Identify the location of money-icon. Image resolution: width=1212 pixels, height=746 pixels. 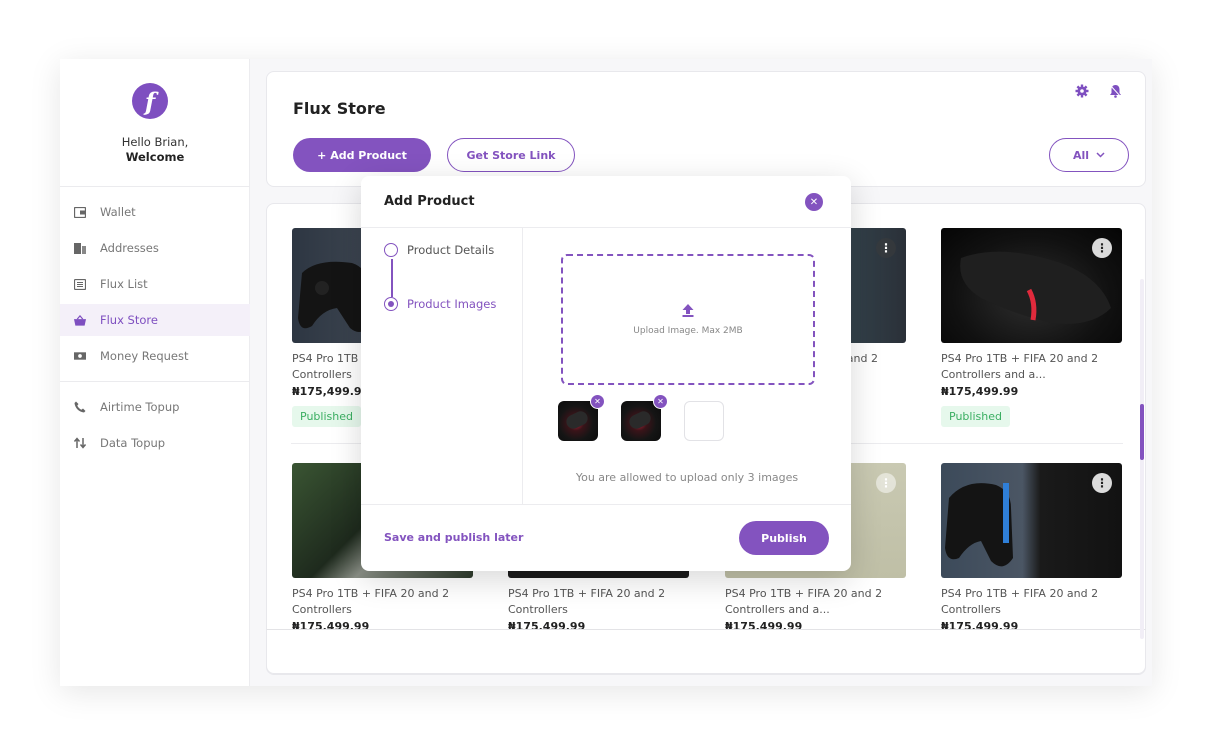
(80, 356).